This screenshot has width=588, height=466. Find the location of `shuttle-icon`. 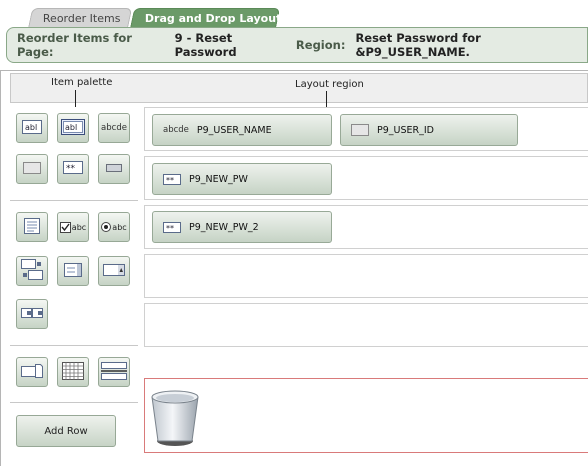

shuttle-icon is located at coordinates (32, 271).